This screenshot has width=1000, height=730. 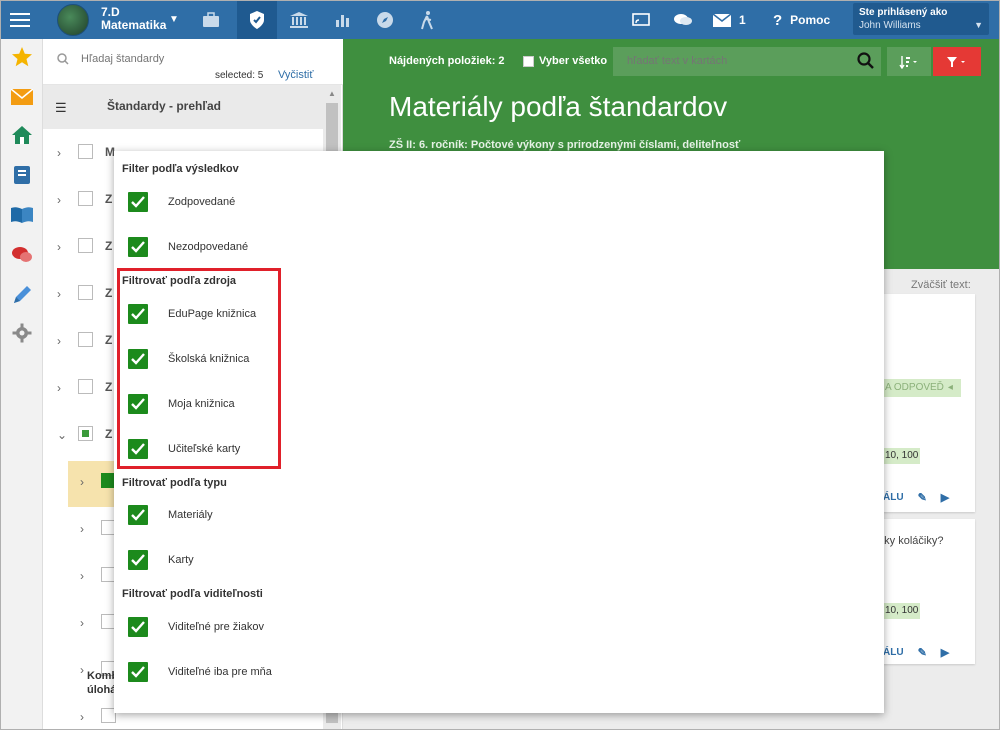 What do you see at coordinates (909, 61) in the screenshot?
I see `sort-button` at bounding box center [909, 61].